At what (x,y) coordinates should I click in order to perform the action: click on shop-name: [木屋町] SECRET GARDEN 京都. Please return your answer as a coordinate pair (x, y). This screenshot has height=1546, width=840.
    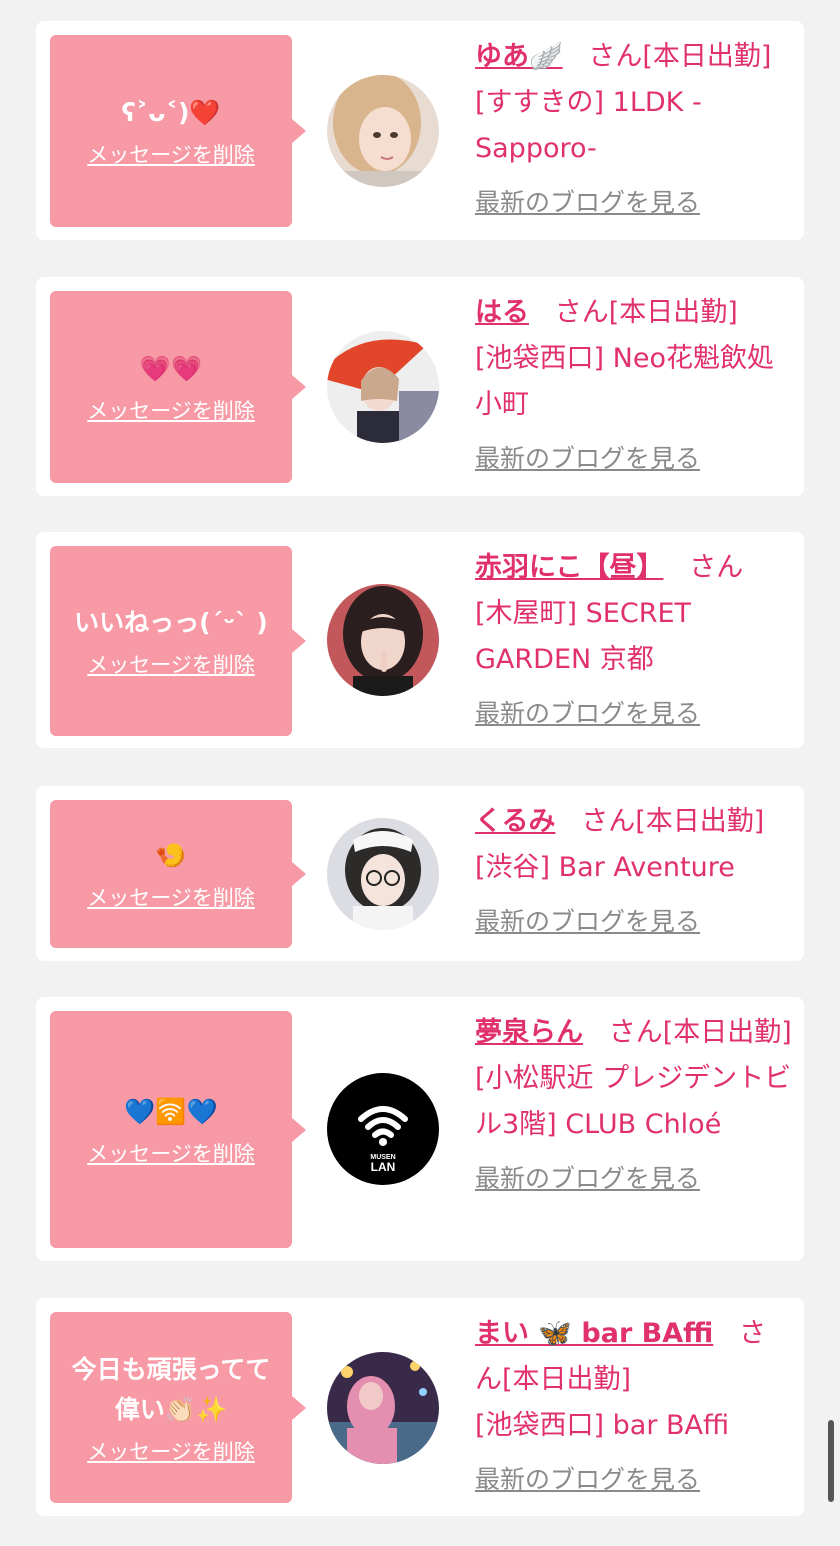
    Looking at the image, I should click on (583, 636).